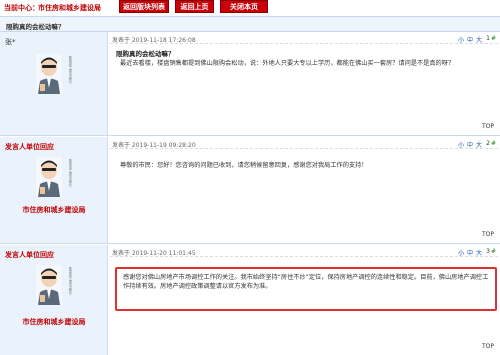  What do you see at coordinates (144, 6) in the screenshot?
I see `back-to-list-button: 返回版块列表` at bounding box center [144, 6].